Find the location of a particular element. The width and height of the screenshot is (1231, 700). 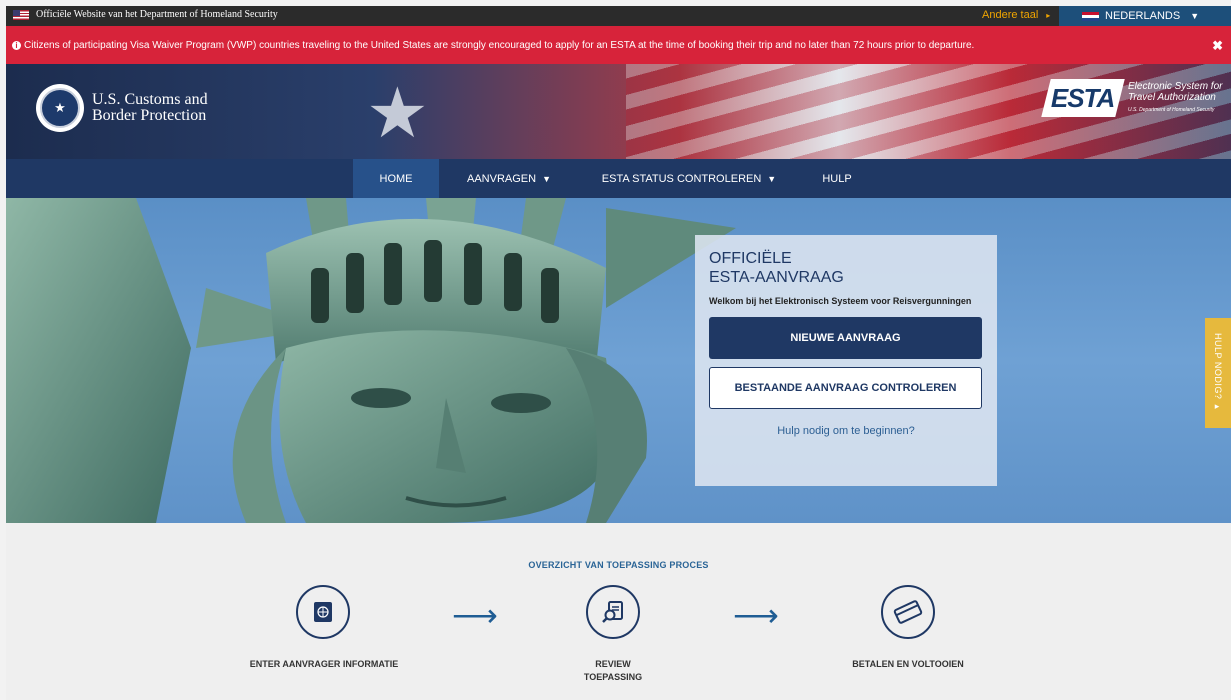

us-flag-icon is located at coordinates (21, 14).